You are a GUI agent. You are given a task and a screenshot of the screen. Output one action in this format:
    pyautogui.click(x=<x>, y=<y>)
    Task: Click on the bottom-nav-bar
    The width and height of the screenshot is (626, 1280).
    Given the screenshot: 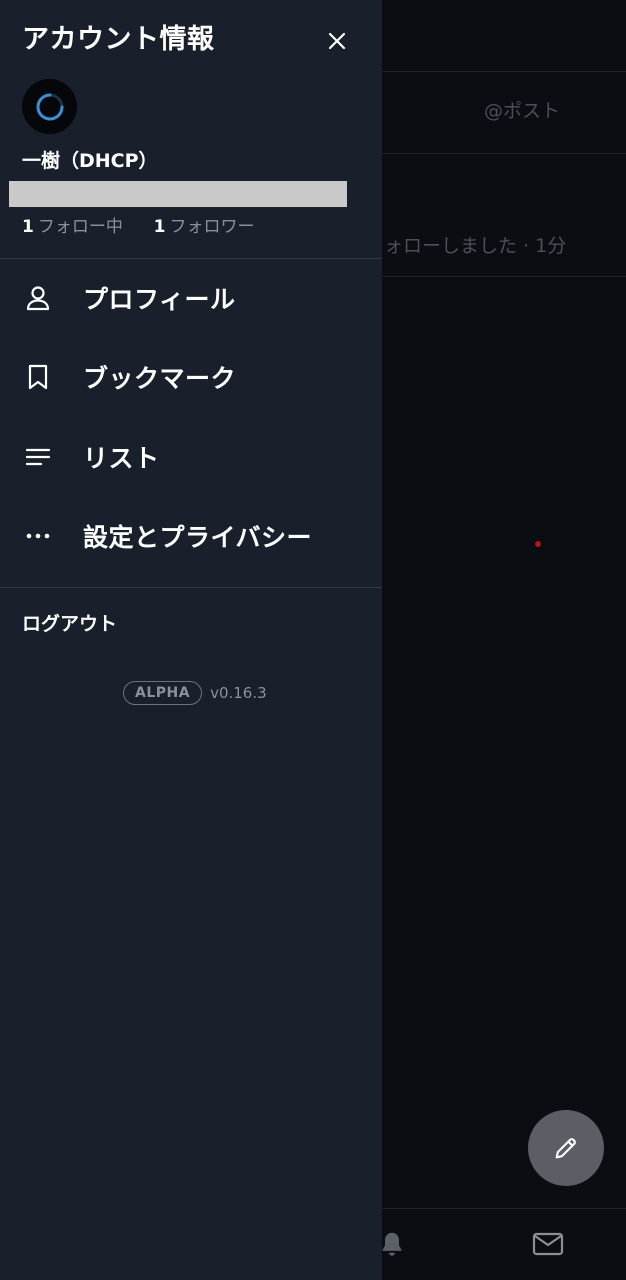 What is the action you would take?
    pyautogui.click(x=504, y=1244)
    